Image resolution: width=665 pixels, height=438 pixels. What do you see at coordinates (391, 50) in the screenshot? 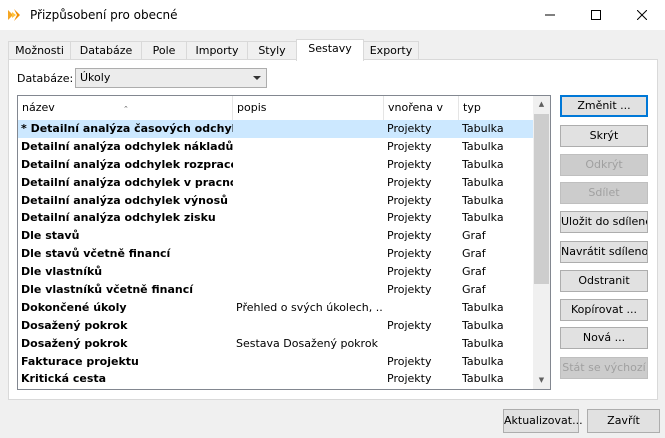
I see `tab-exporty: Exporty` at bounding box center [391, 50].